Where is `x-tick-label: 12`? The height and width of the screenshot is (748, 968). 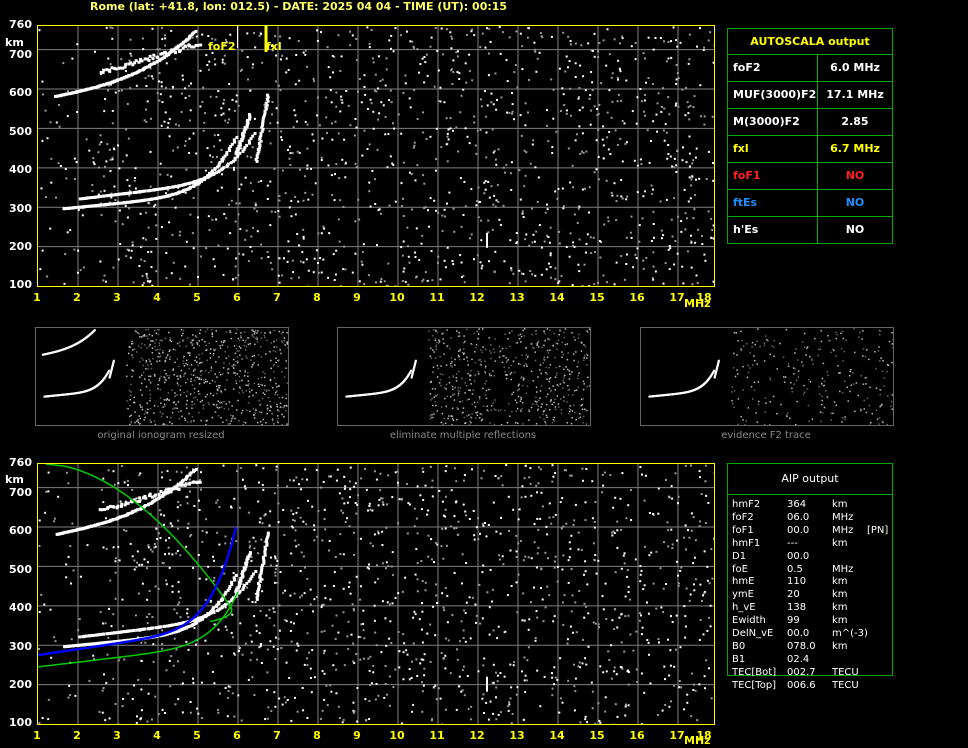 x-tick-label: 12 is located at coordinates (477, 735).